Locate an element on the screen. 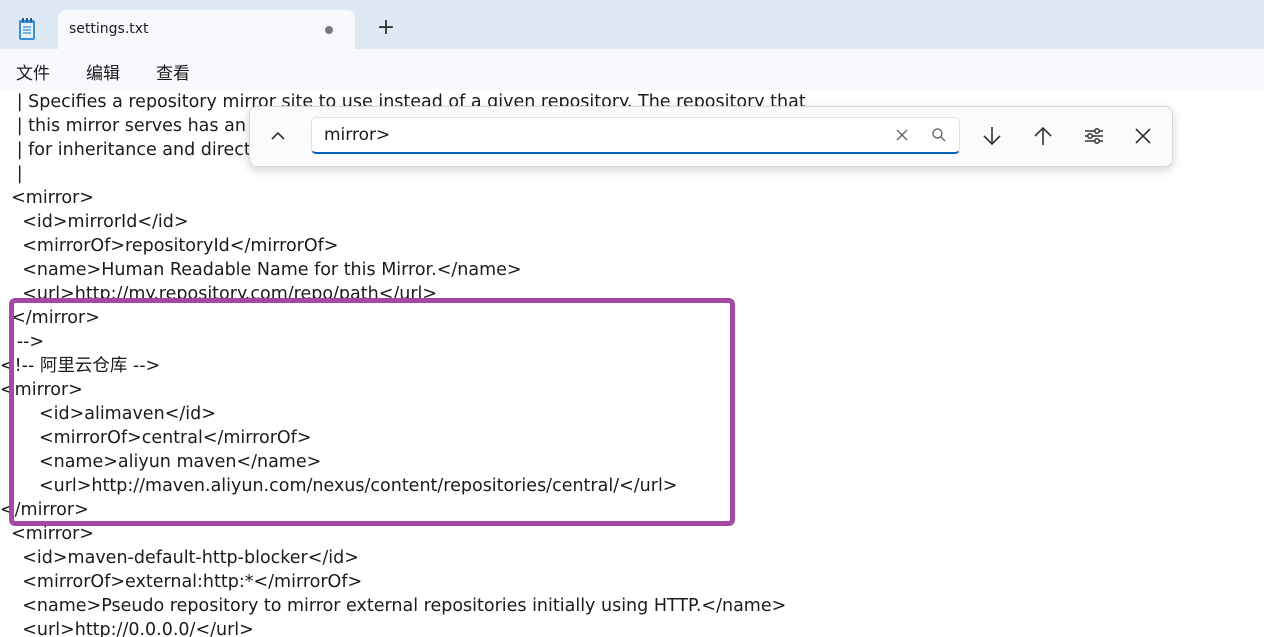  editor-line: <mirror> is located at coordinates (47, 198).